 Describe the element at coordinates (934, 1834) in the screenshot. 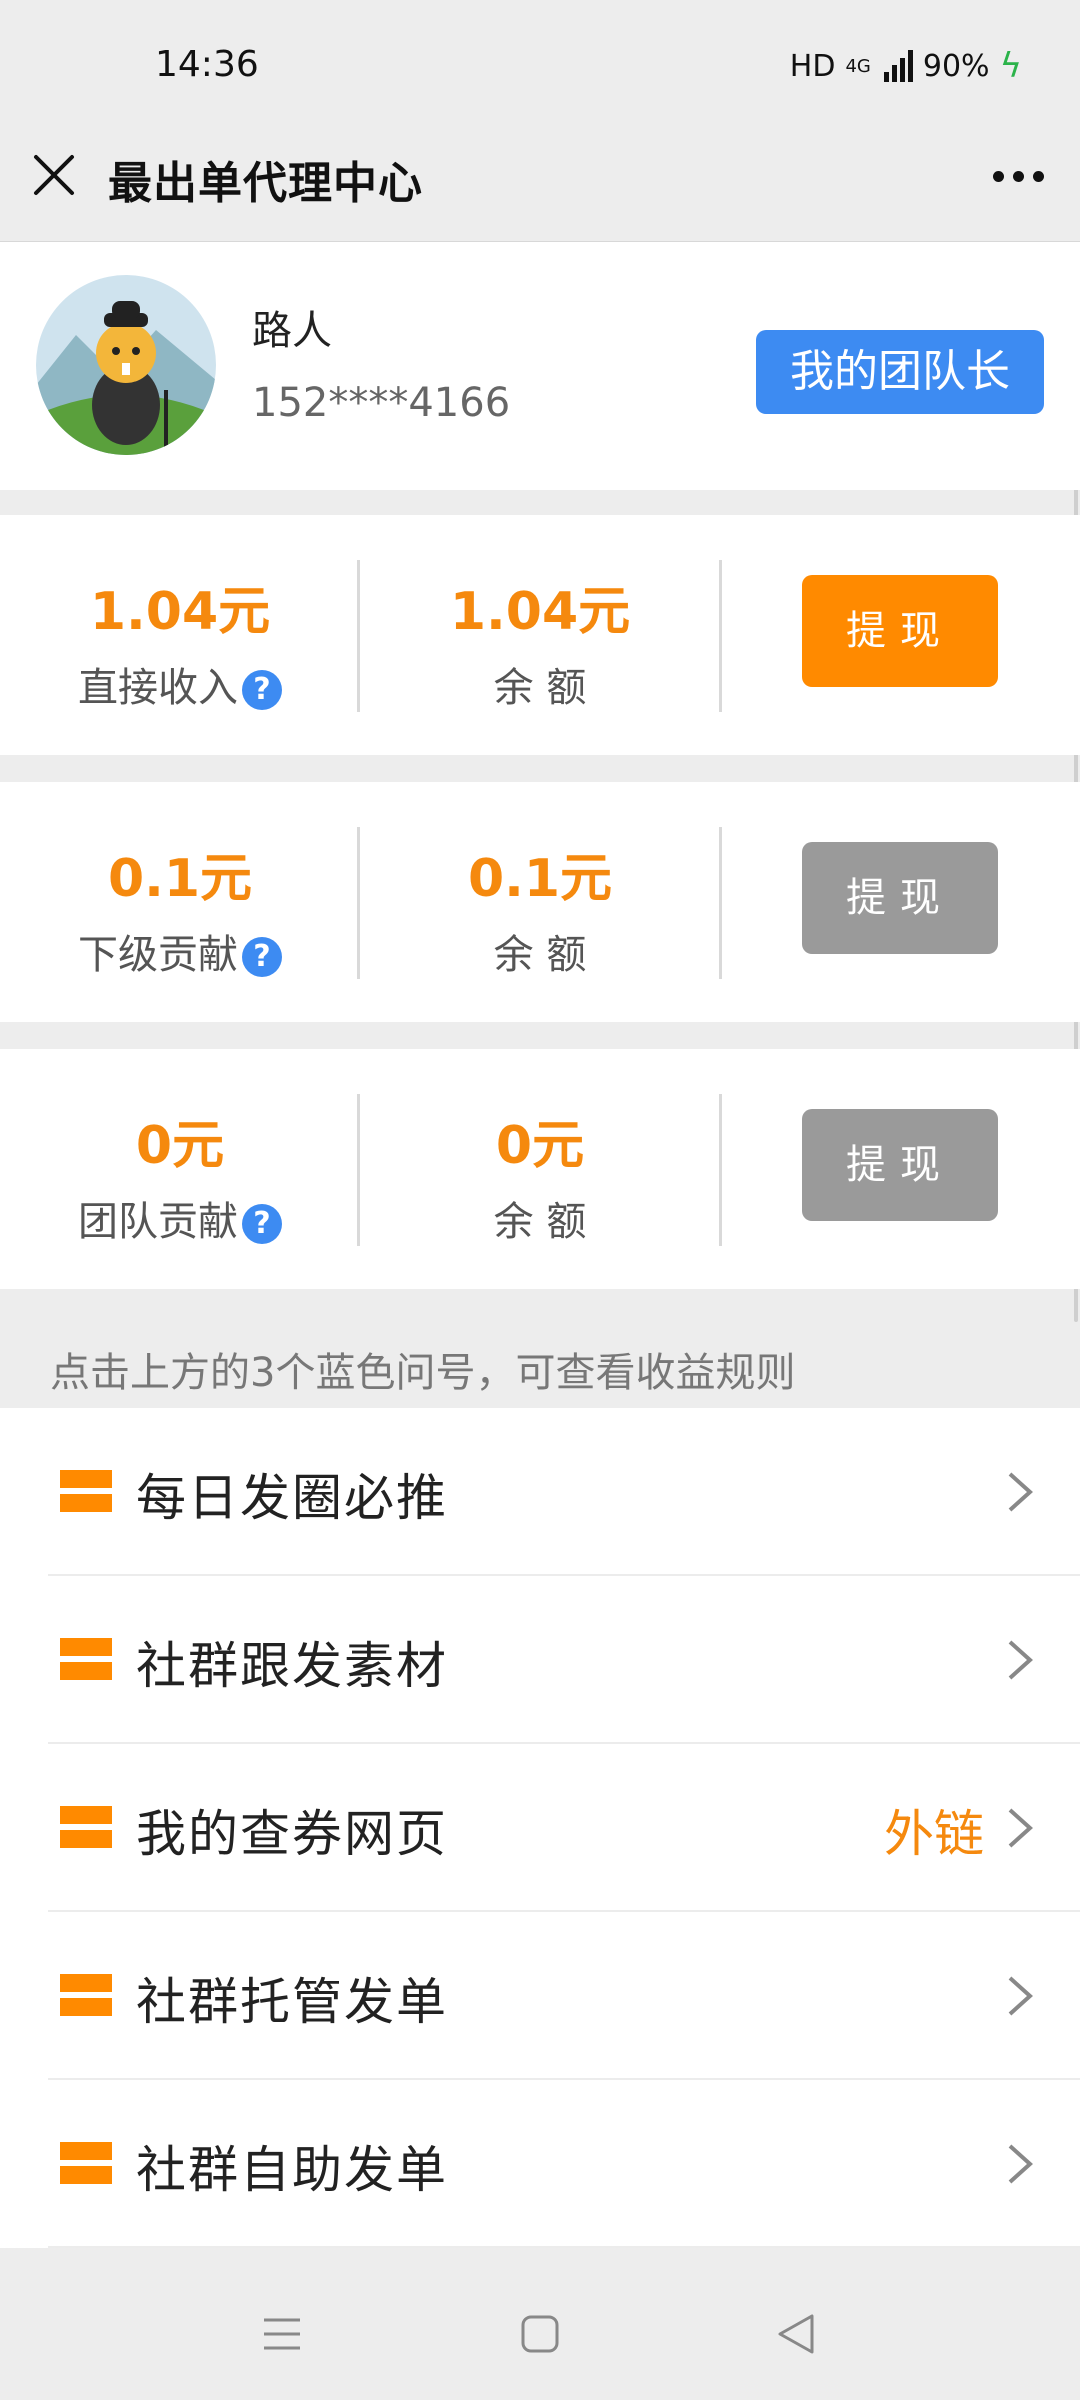

I see `external-link-badge: 外链` at that location.